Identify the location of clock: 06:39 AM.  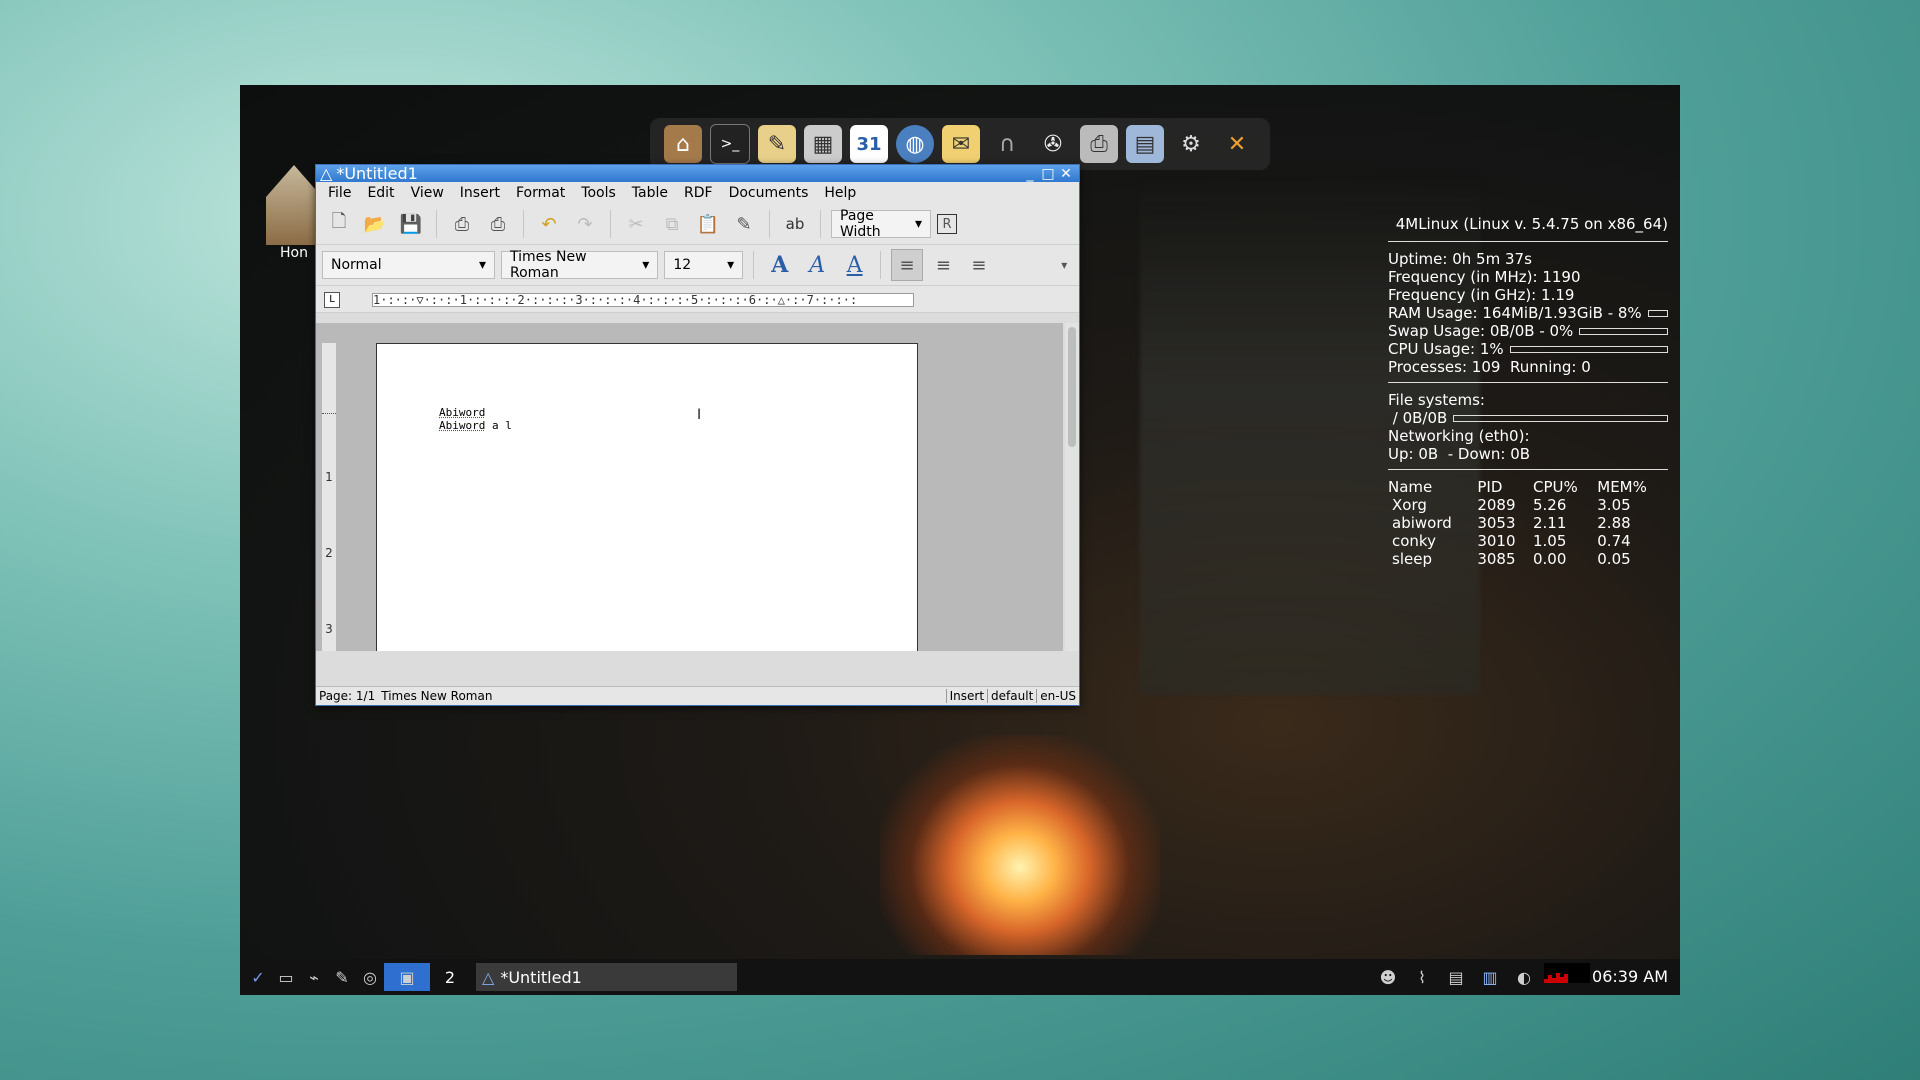
(1630, 976).